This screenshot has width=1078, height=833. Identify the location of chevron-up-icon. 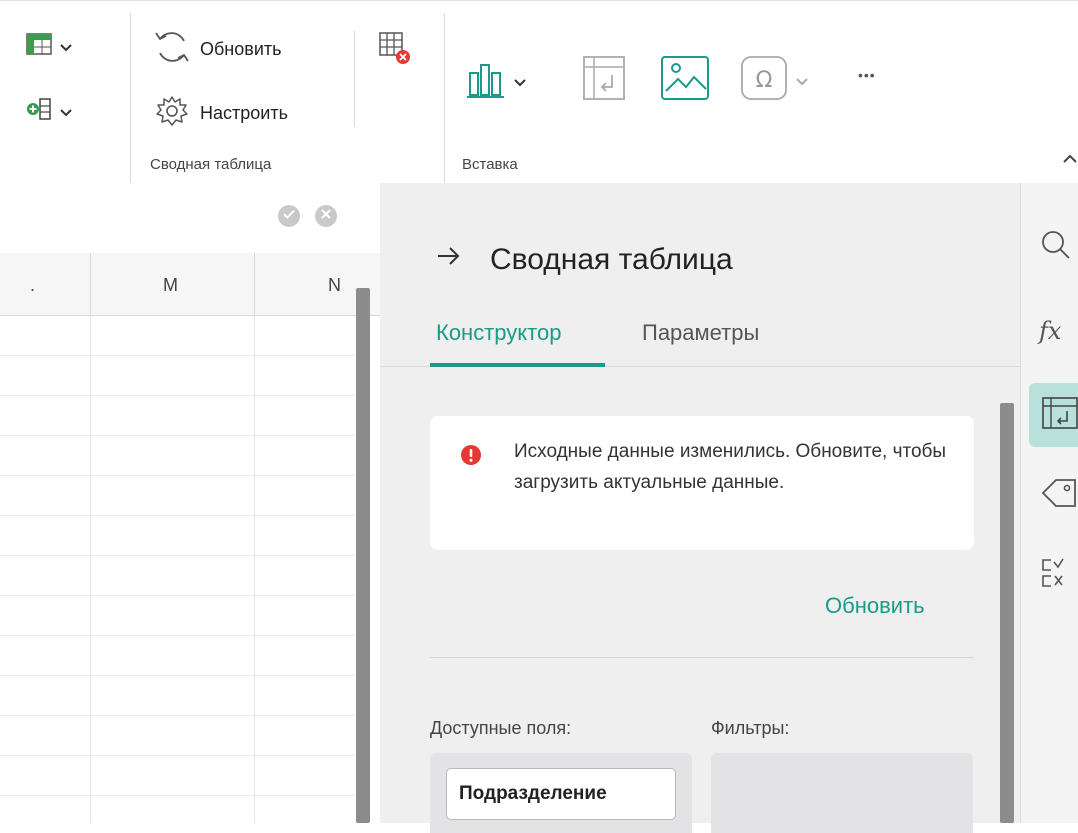
(1070, 159).